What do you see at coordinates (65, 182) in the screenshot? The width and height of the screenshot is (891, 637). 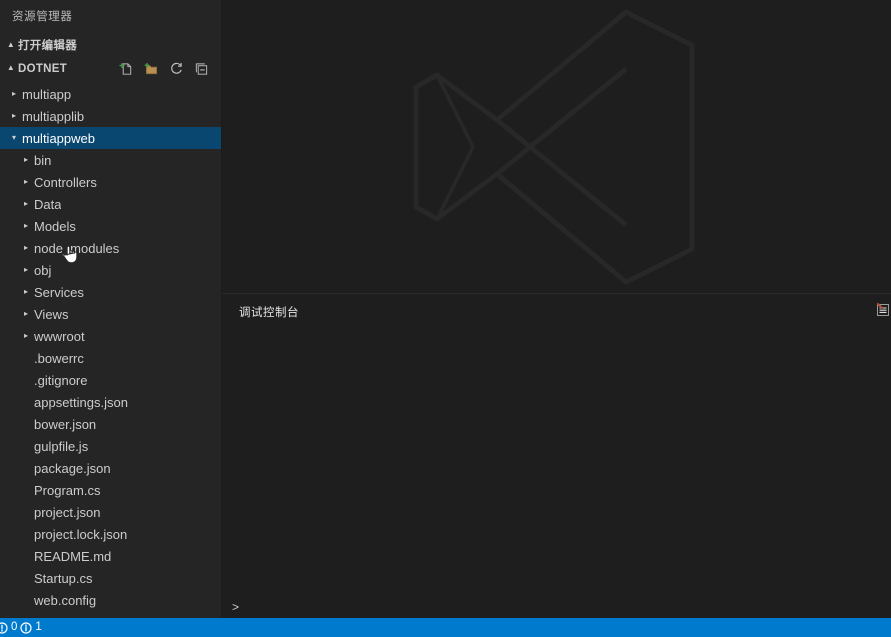 I see `tree-item-label: Controllers` at bounding box center [65, 182].